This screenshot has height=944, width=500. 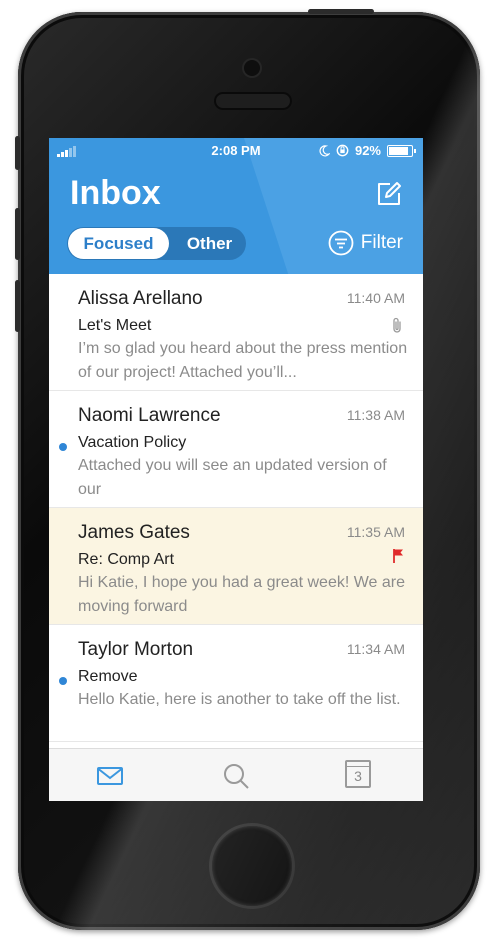 I want to click on message-subject: Re: Comp Art, so click(x=126, y=559).